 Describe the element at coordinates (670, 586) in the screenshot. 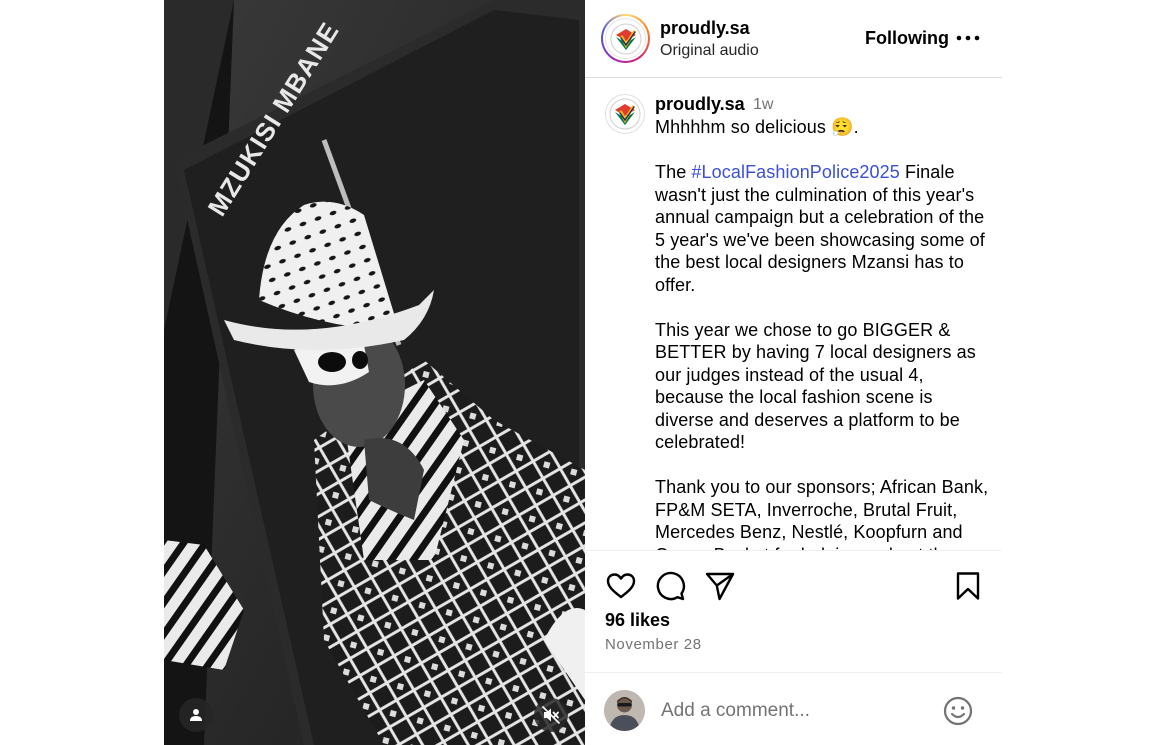

I see `speech-bubble-icon` at that location.